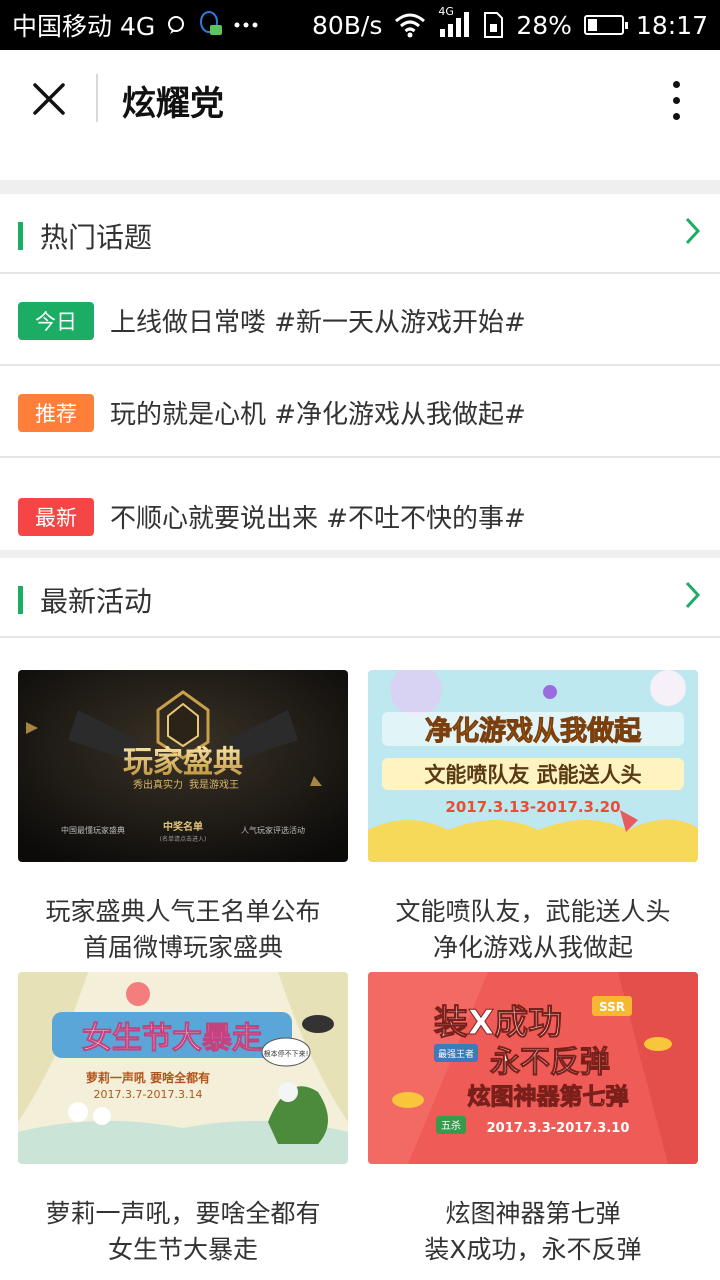 The height and width of the screenshot is (1280, 720). I want to click on topic-text: 玩的就是心机 #净化游戏从我做起#, so click(318, 415).